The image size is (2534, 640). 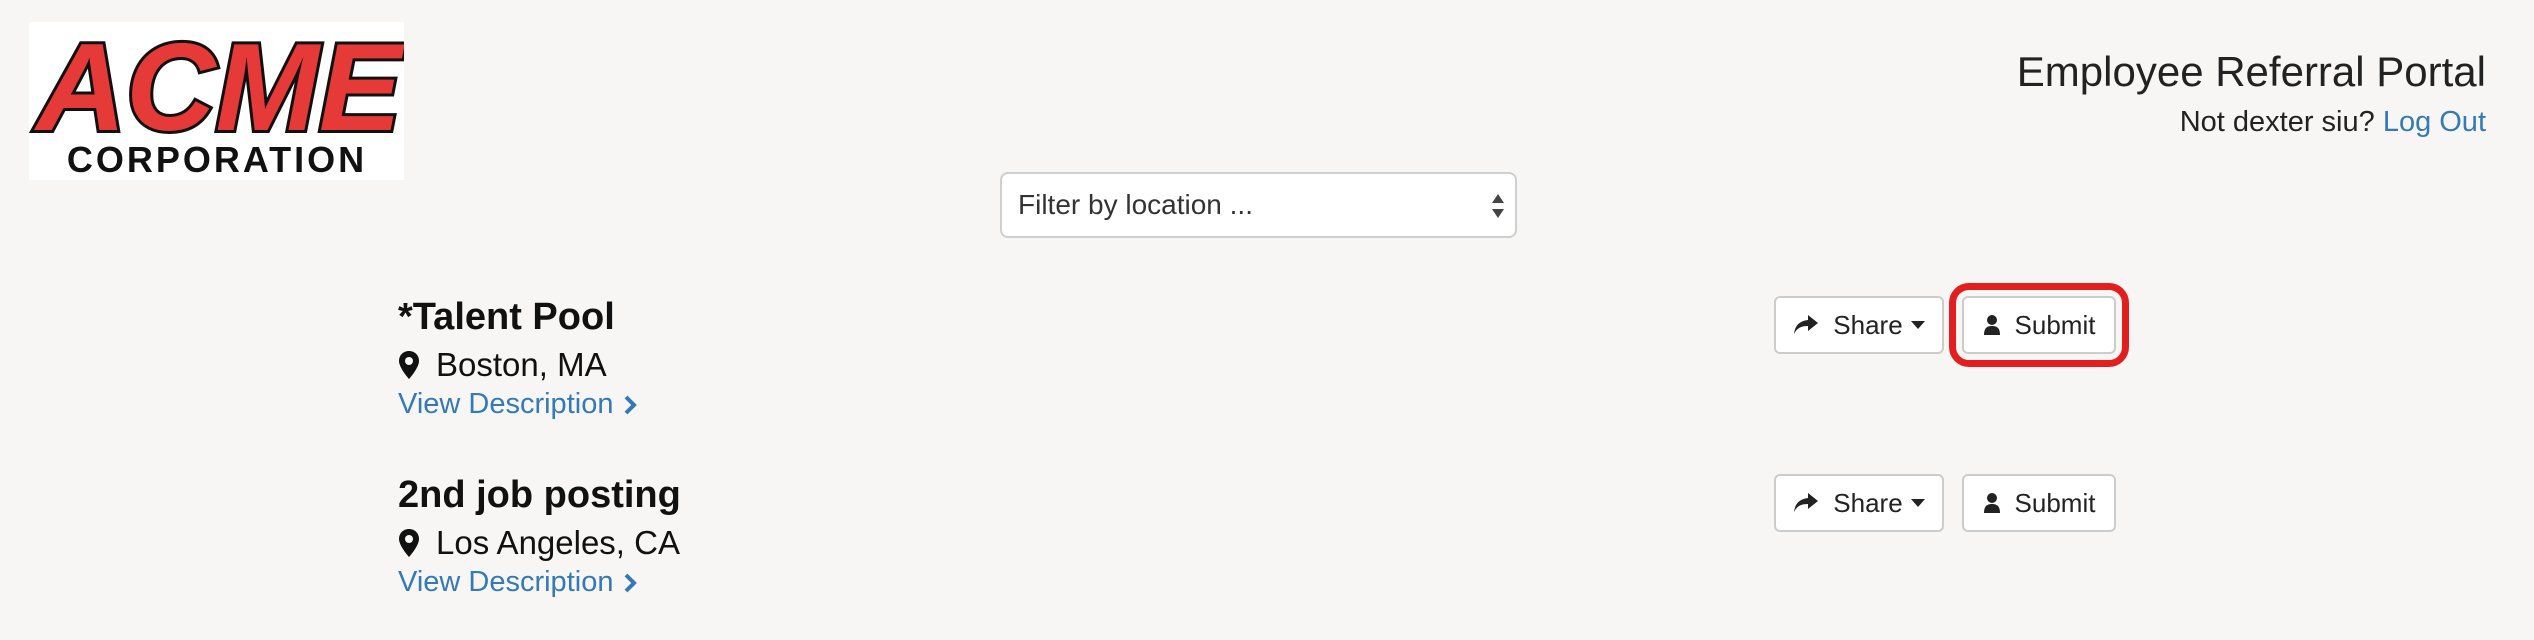 What do you see at coordinates (1498, 206) in the screenshot?
I see `select-arrows-icon` at bounding box center [1498, 206].